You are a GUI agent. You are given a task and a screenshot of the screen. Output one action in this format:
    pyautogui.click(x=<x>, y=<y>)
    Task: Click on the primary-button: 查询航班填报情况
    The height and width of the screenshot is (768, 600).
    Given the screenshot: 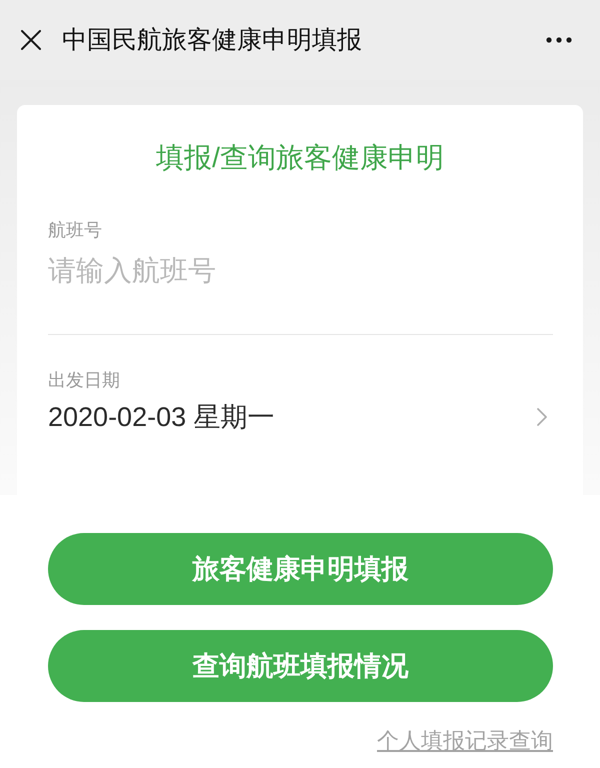 What is the action you would take?
    pyautogui.click(x=300, y=666)
    